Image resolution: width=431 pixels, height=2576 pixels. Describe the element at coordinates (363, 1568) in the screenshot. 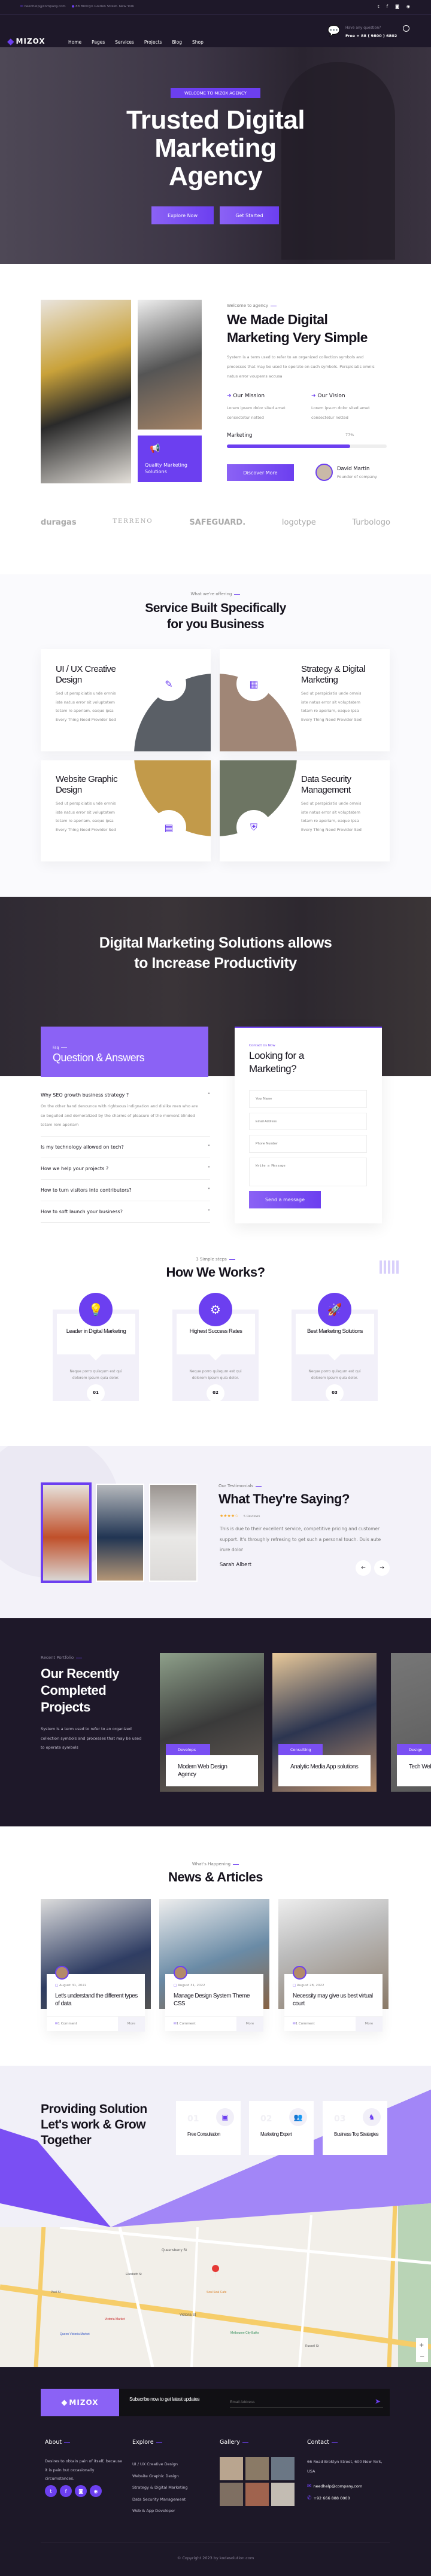

I see `arrow-left-icon: ←` at that location.